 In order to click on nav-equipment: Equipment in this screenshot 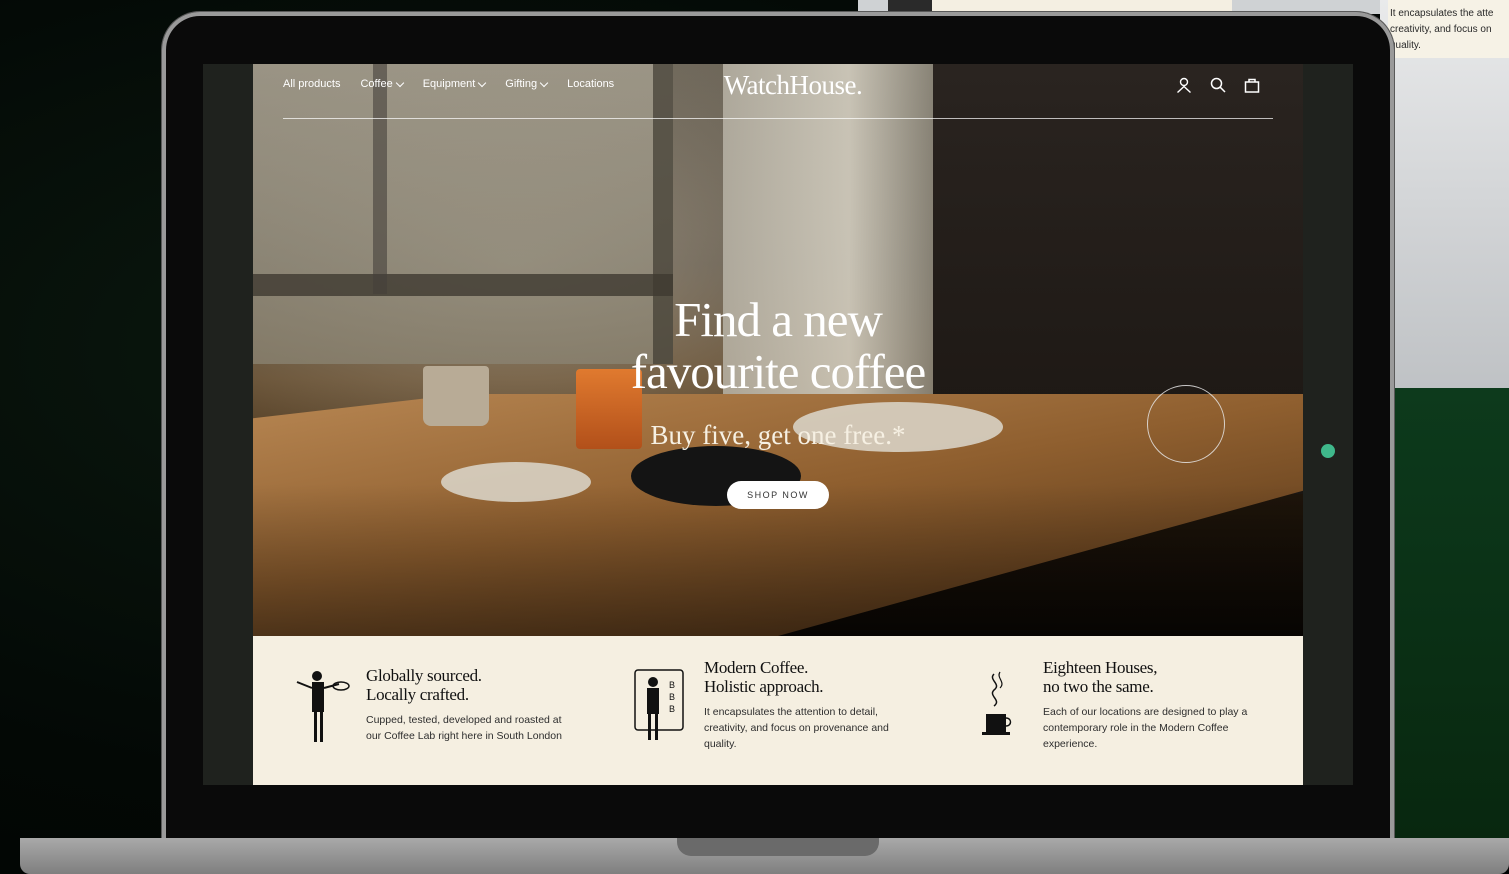, I will do `click(454, 84)`.